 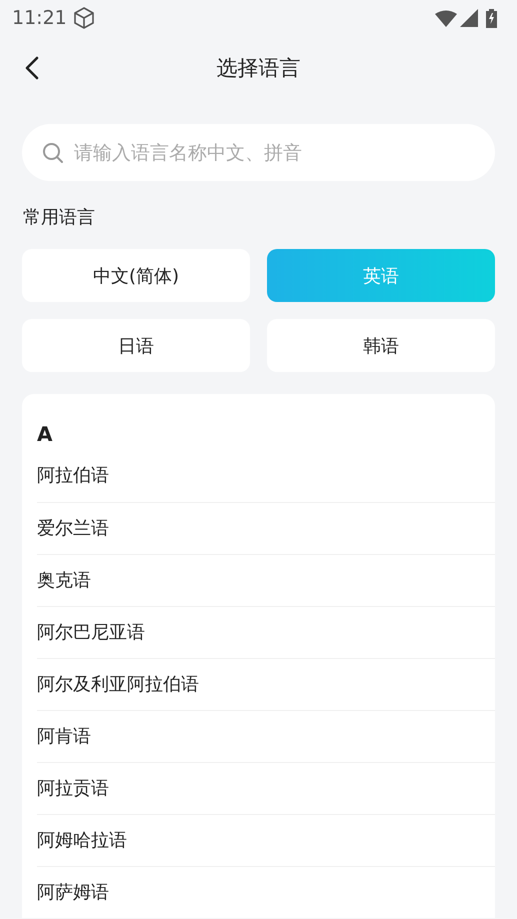 I want to click on language-item: 阿萨姆语, so click(x=73, y=892).